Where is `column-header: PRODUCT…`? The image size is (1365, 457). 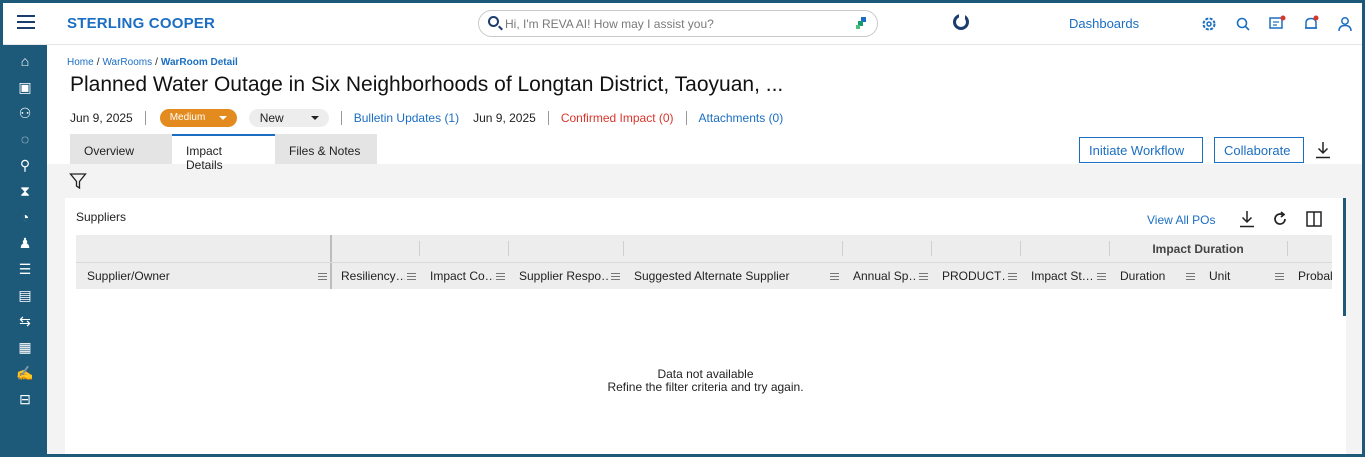 column-header: PRODUCT… is located at coordinates (974, 276).